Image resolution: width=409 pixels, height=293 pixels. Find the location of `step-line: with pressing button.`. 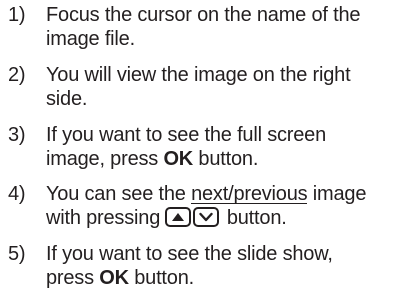

step-line: with pressing button. is located at coordinates (226, 218).